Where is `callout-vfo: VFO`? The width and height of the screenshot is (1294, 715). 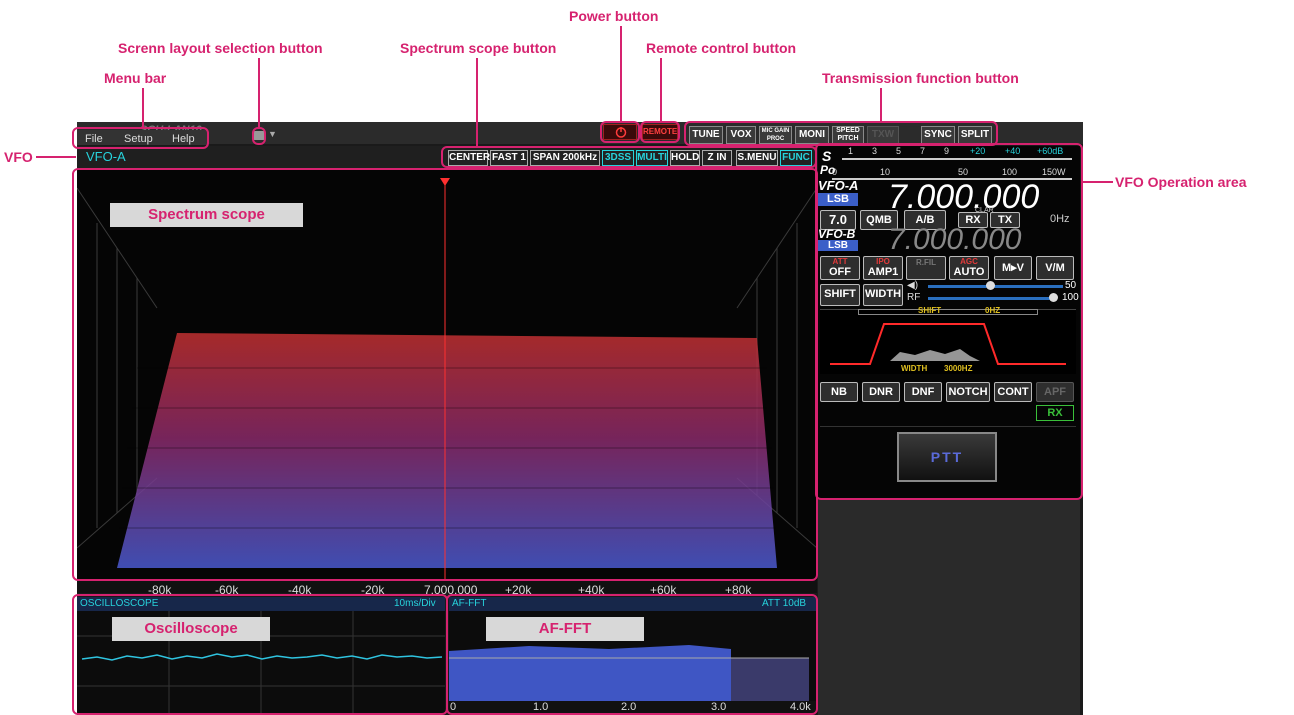
callout-vfo: VFO is located at coordinates (18, 157).